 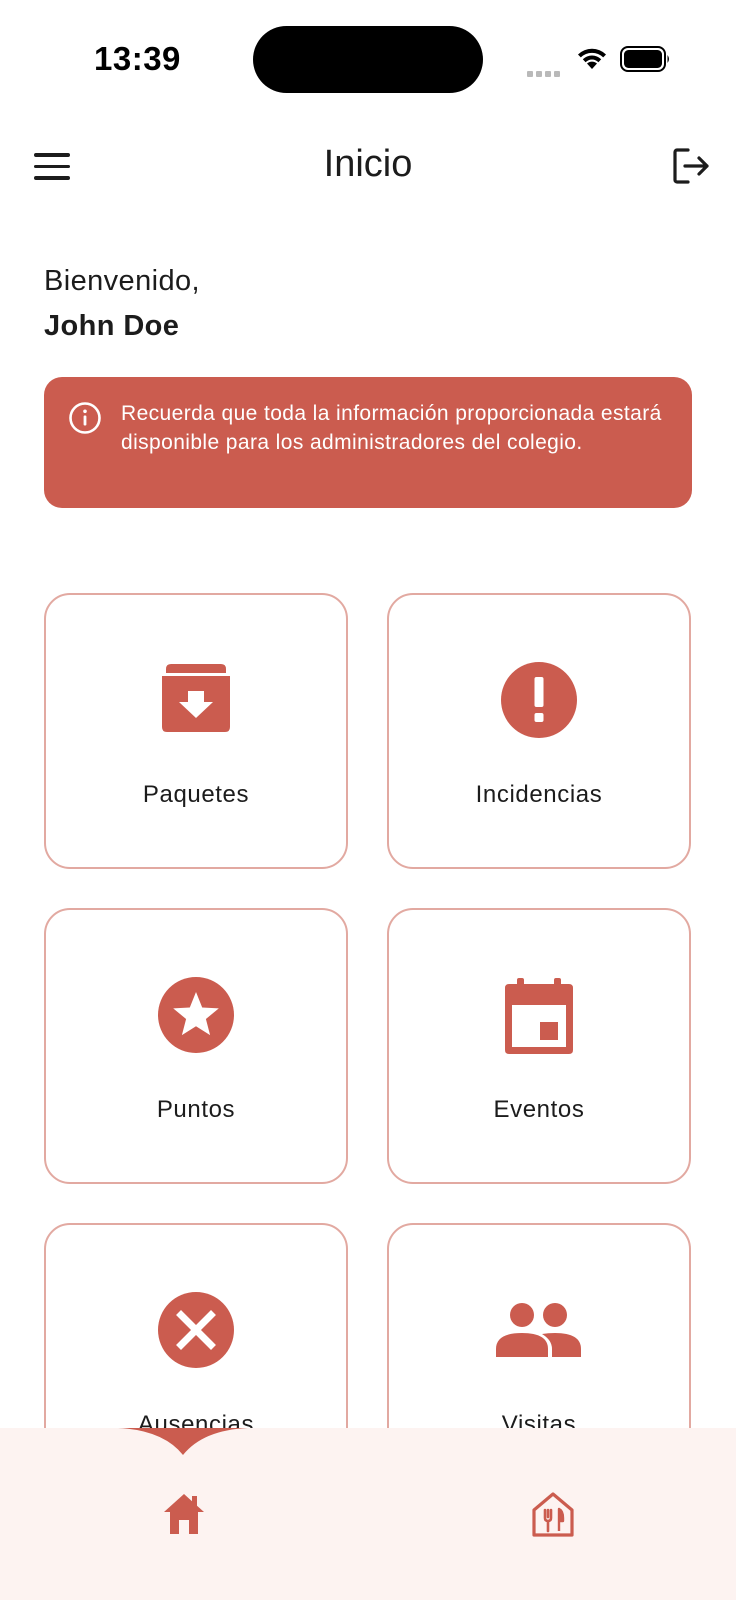 What do you see at coordinates (196, 1015) in the screenshot?
I see `star-circle-icon` at bounding box center [196, 1015].